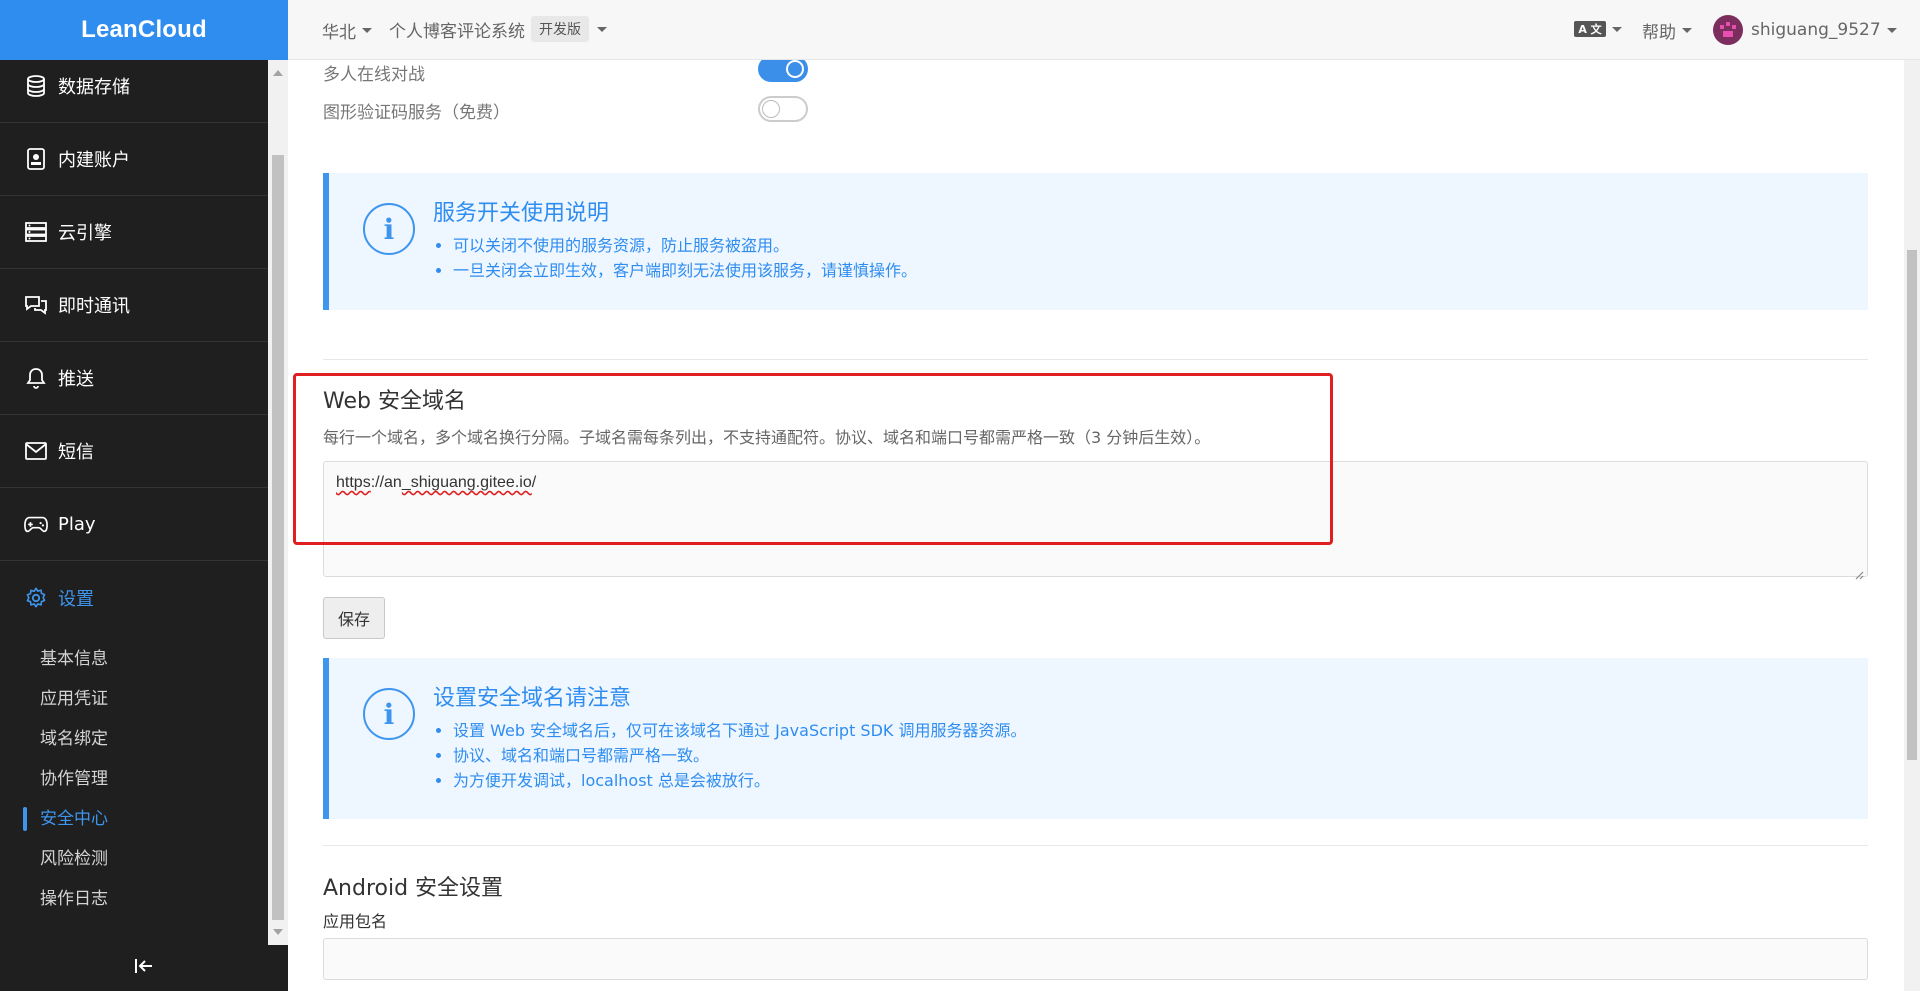 The height and width of the screenshot is (991, 1920). I want to click on service-row-multiplayer: 多人在线对战, so click(374, 72).